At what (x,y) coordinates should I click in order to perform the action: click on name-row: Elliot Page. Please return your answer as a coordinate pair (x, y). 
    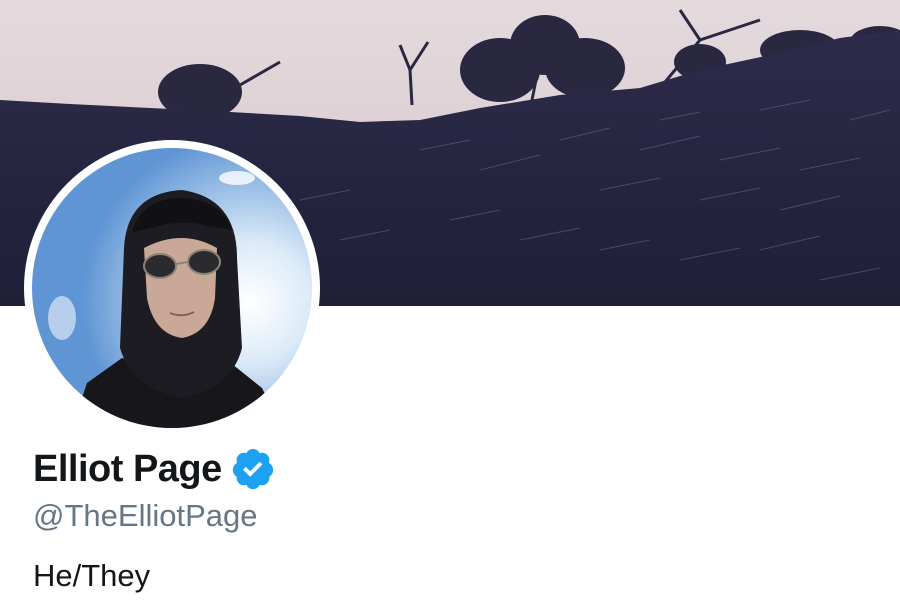
    Looking at the image, I should click on (154, 469).